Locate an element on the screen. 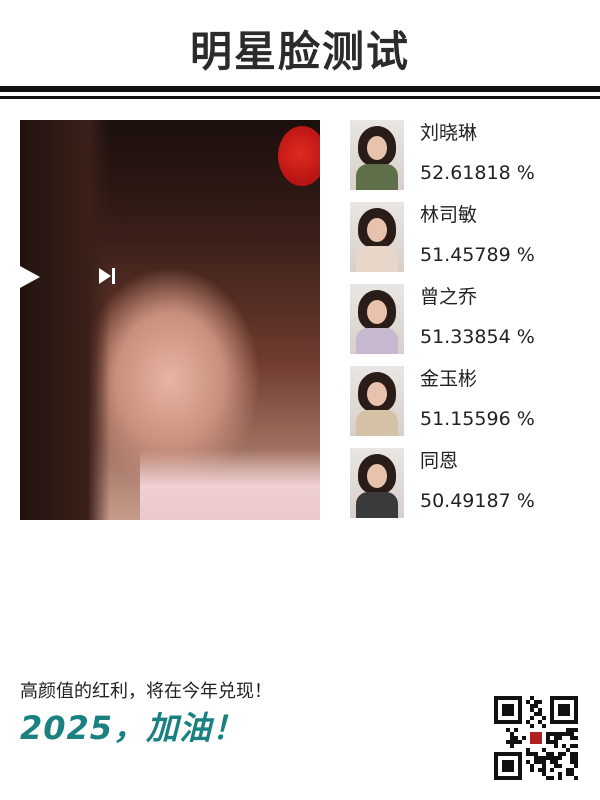 The height and width of the screenshot is (800, 600). next-track-icon is located at coordinates (107, 276).